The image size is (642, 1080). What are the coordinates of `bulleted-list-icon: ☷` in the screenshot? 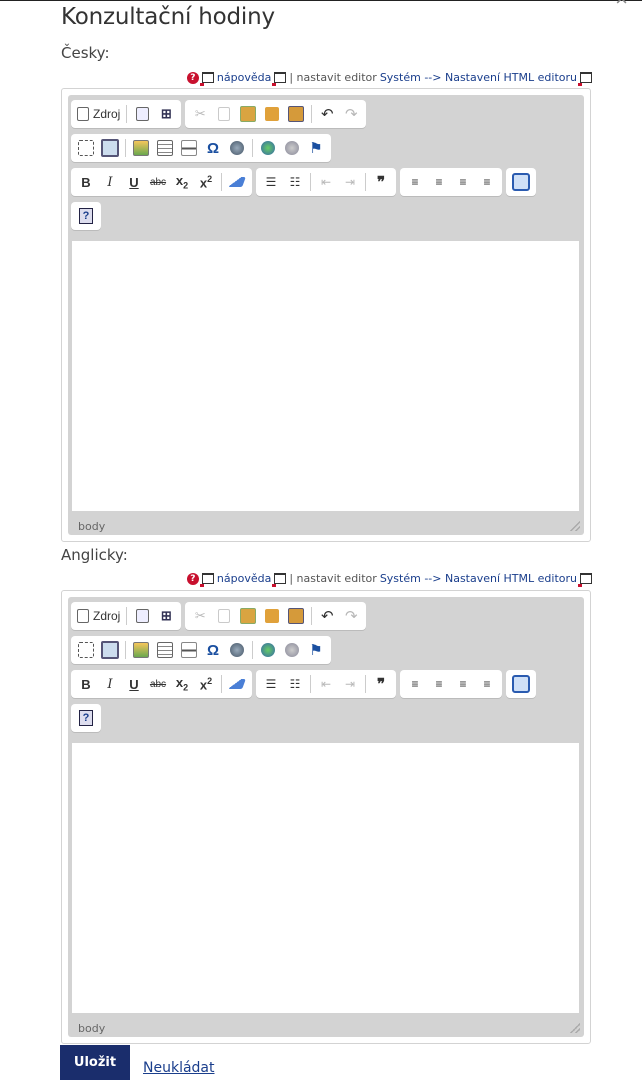 It's located at (295, 182).